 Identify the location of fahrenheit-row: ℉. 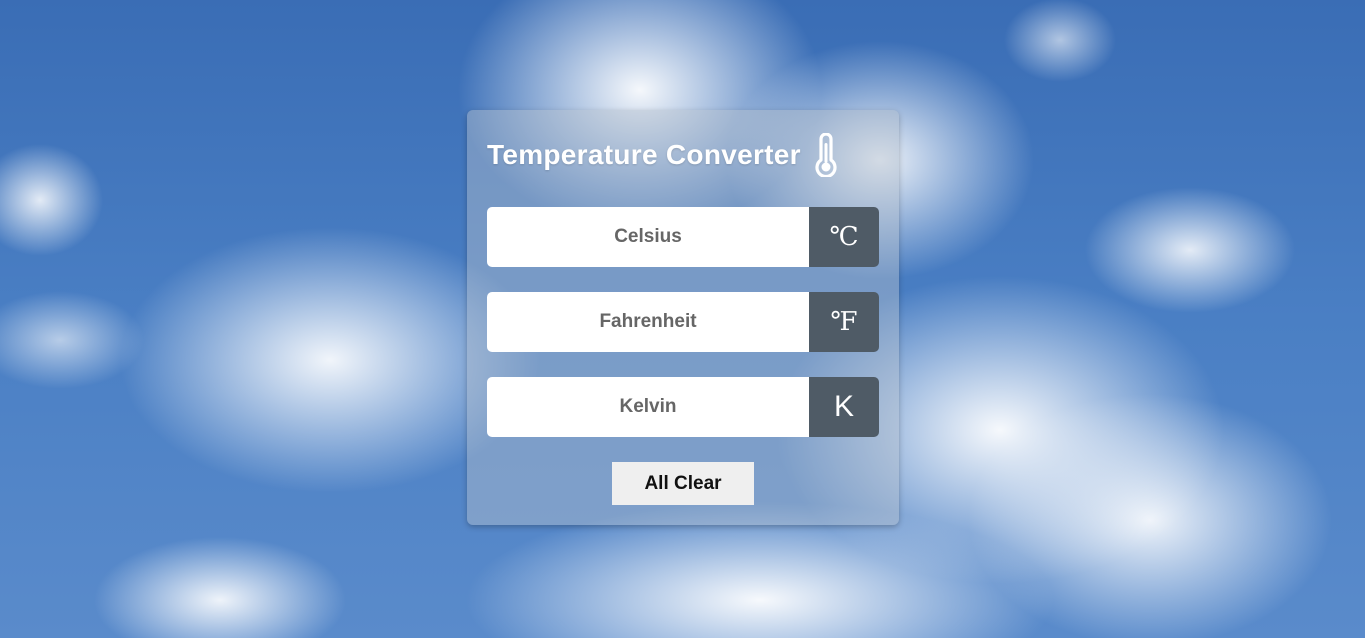
(683, 322).